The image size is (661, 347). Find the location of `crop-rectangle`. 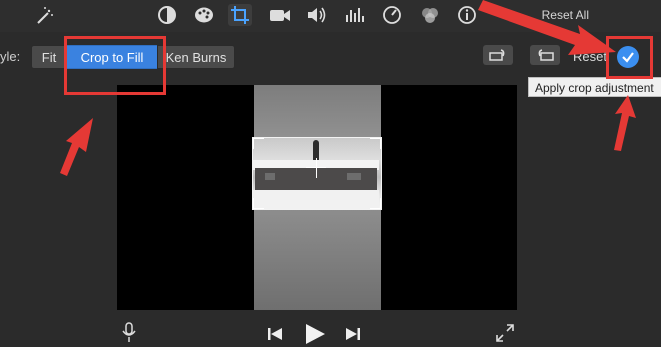

crop-rectangle is located at coordinates (317, 173).